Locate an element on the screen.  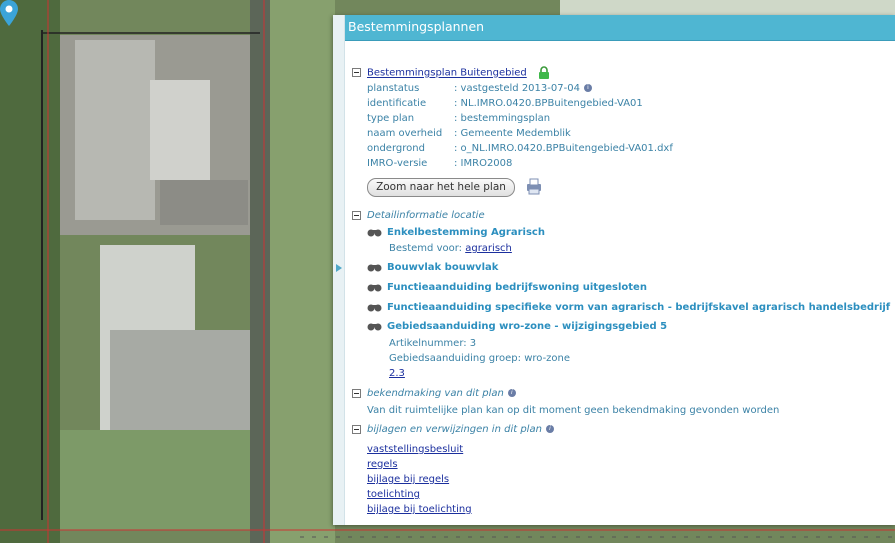
bijlagen-section-header: bijlagen en verwijzingen in dit plan i is located at coordinates (453, 429).